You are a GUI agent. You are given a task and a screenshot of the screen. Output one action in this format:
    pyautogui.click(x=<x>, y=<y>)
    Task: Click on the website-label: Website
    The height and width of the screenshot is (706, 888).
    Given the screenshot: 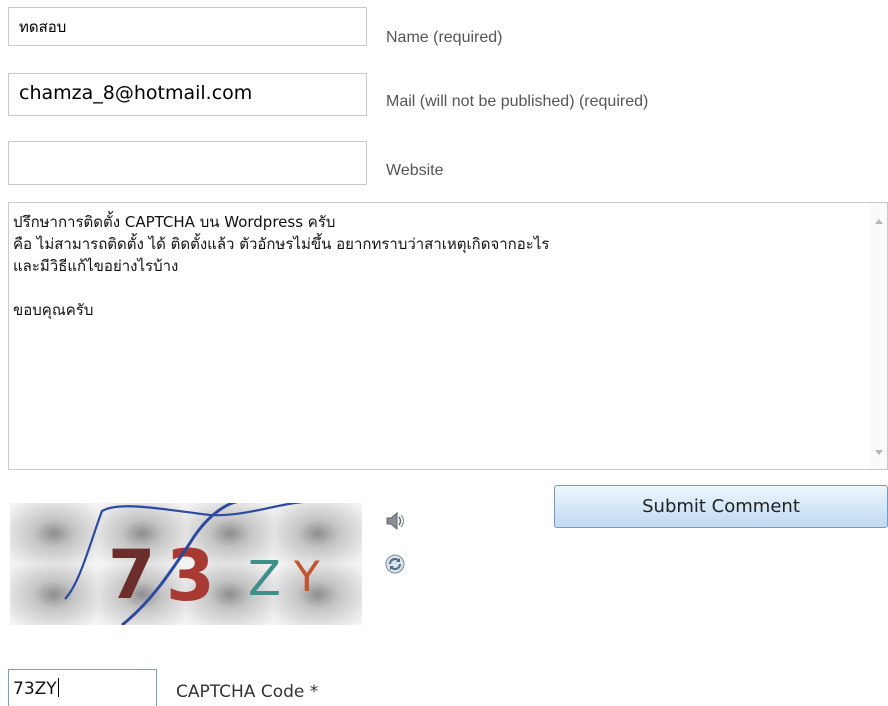 What is the action you would take?
    pyautogui.click(x=415, y=170)
    